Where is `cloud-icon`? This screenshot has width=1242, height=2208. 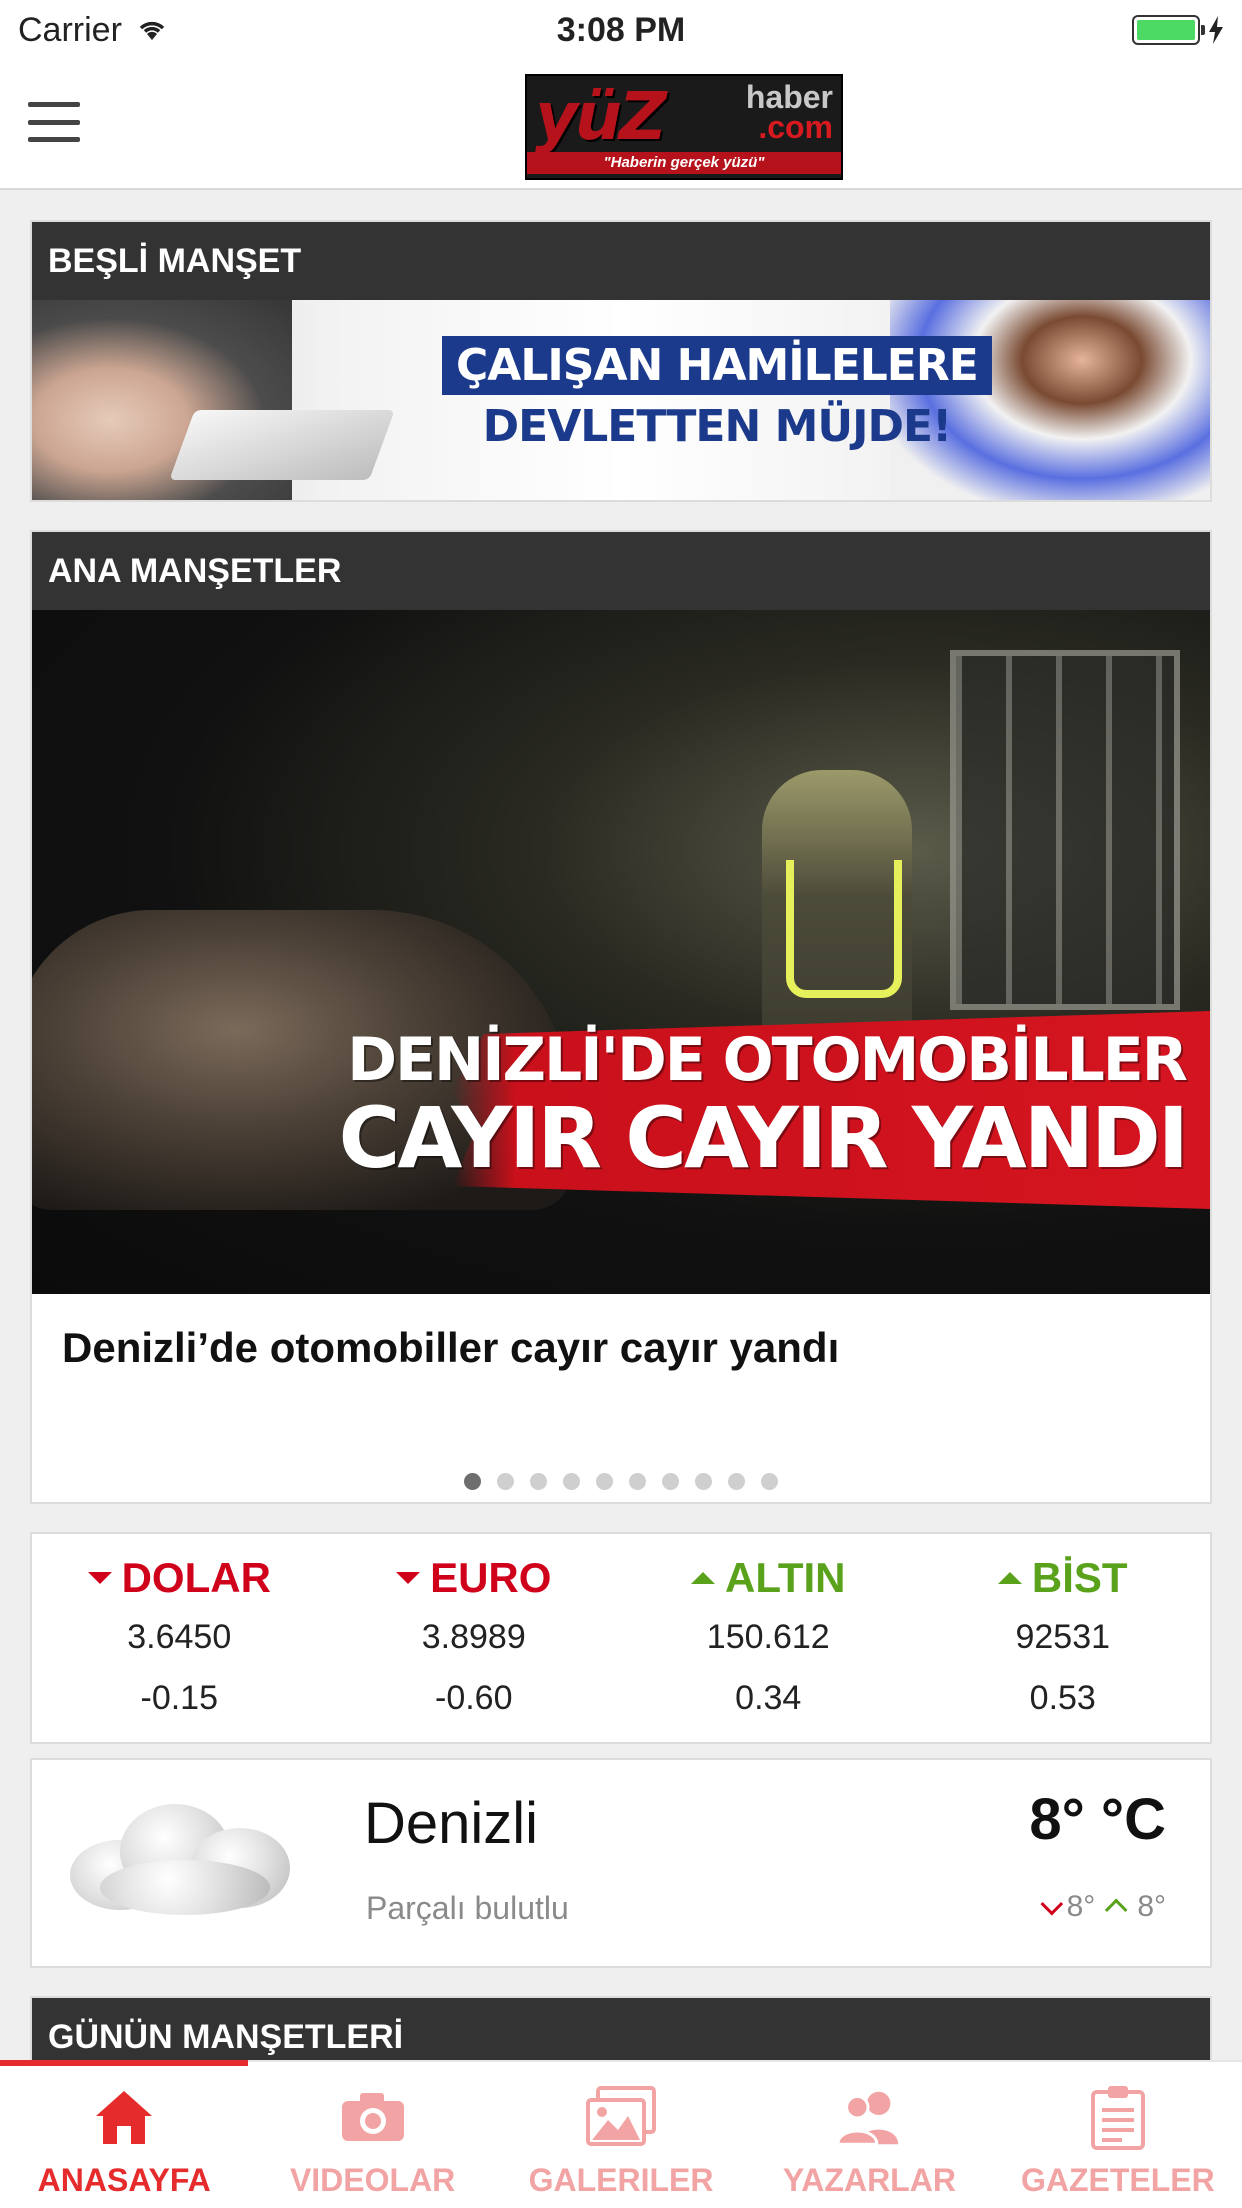
cloud-icon is located at coordinates (180, 1855).